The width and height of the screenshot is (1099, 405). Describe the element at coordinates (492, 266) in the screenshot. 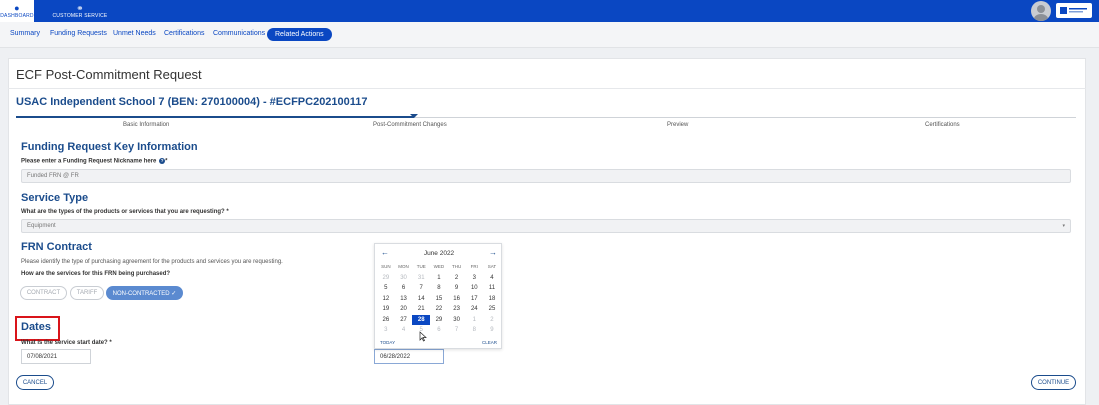

I see `weekday-sat: SAT` at that location.